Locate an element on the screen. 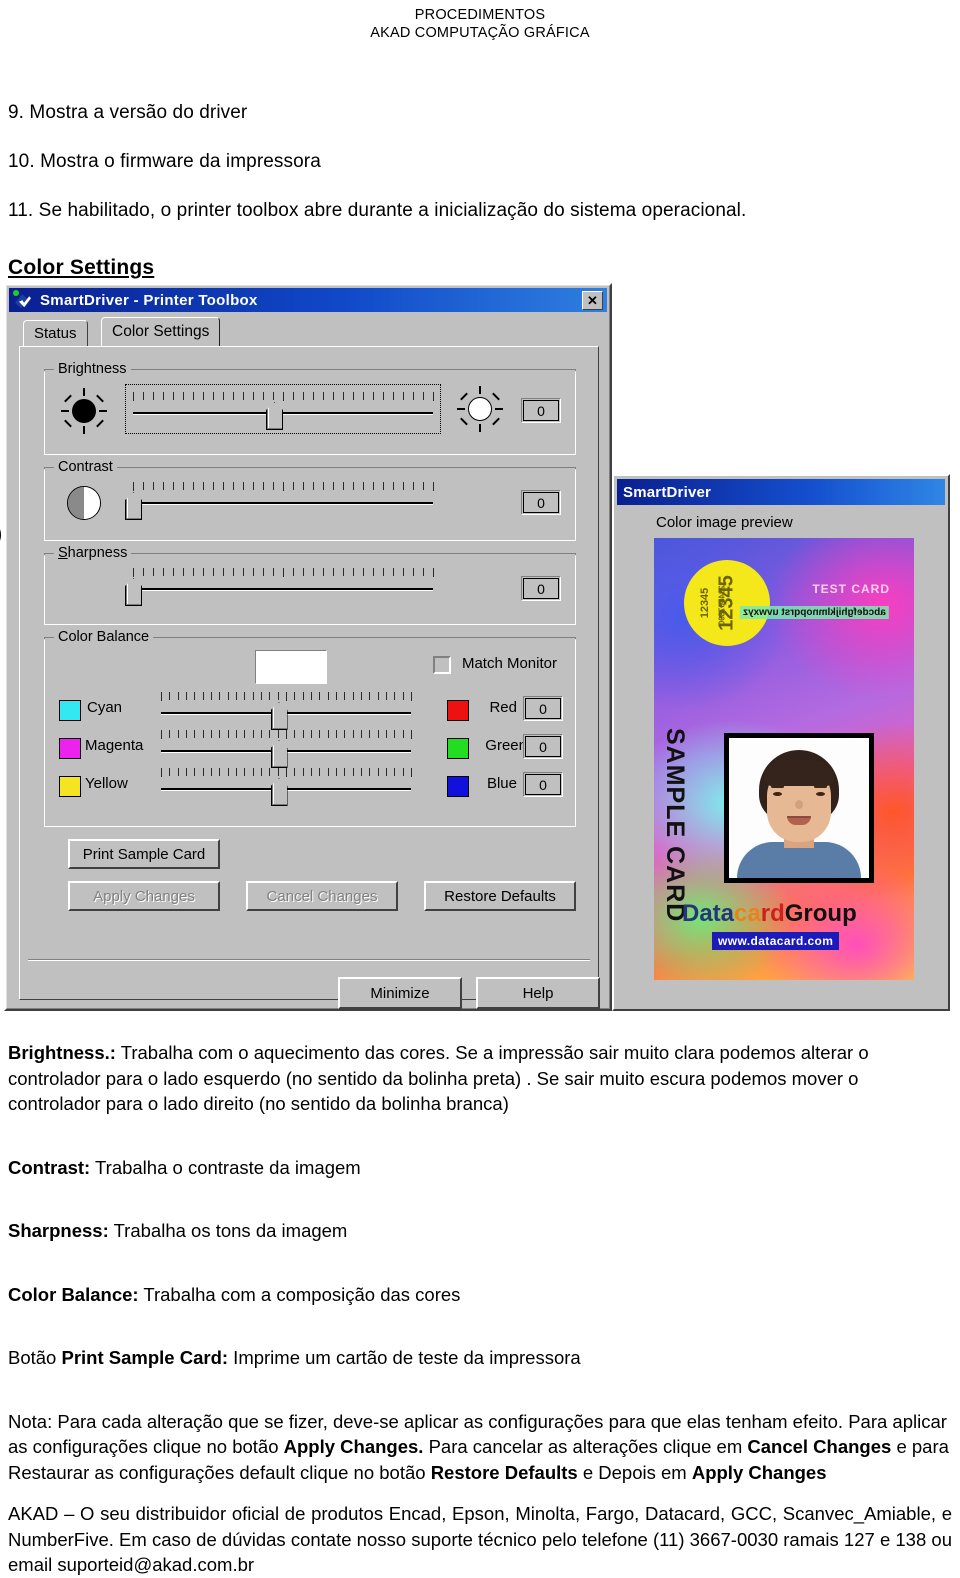  preview-window-title: SmartDriver is located at coordinates (781, 492).